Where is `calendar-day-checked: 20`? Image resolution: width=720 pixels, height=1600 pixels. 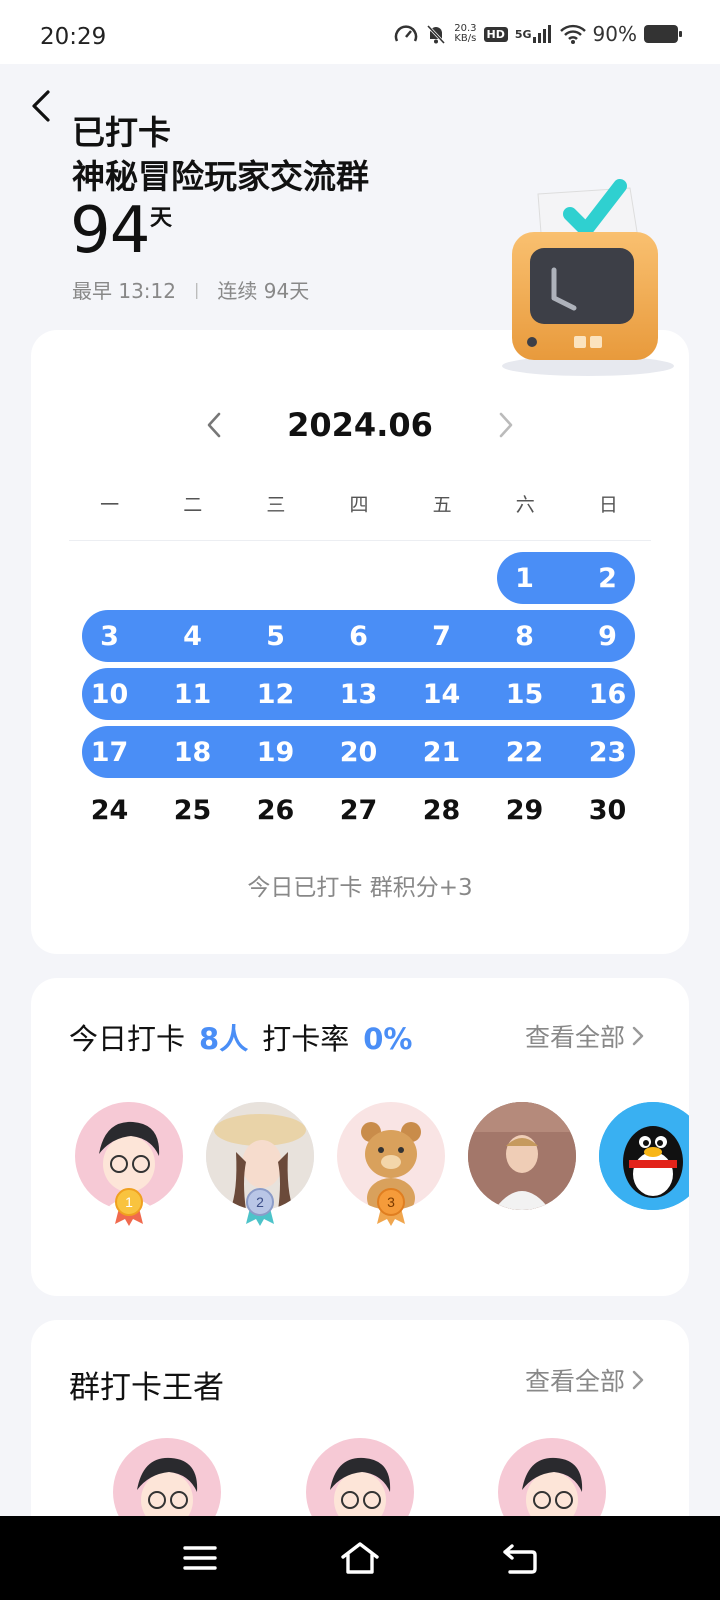
calendar-day-checked: 20 is located at coordinates (358, 752).